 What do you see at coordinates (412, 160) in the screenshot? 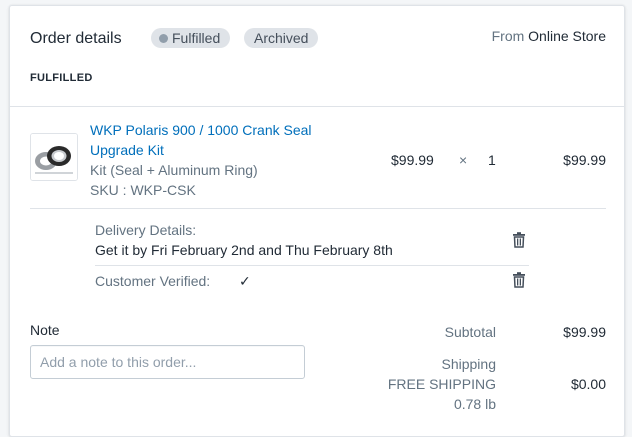
I see `unit-price: $99.99` at bounding box center [412, 160].